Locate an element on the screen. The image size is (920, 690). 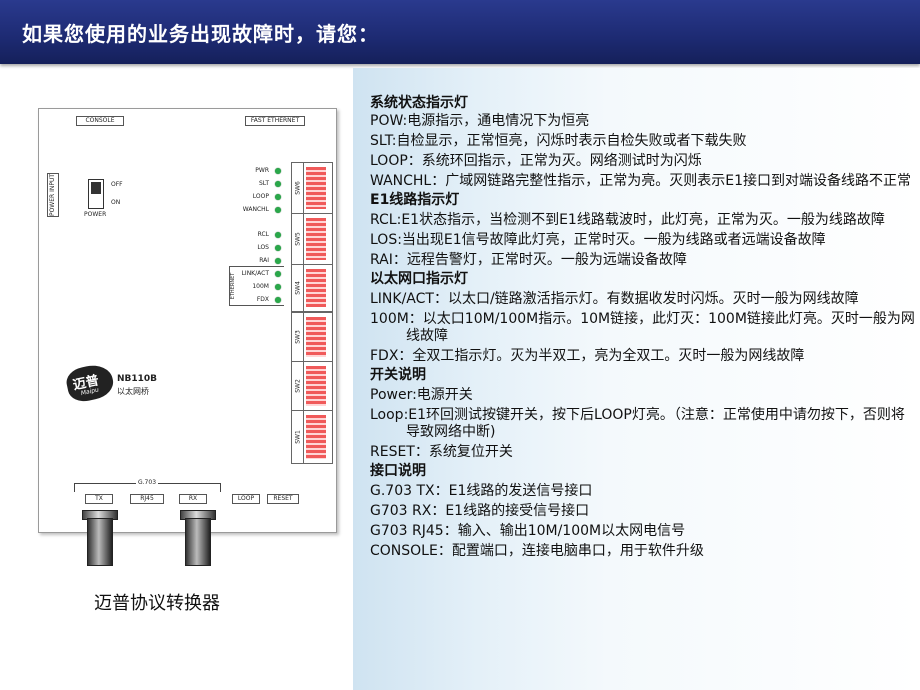
dip-switch: SW6 is located at coordinates (312, 188).